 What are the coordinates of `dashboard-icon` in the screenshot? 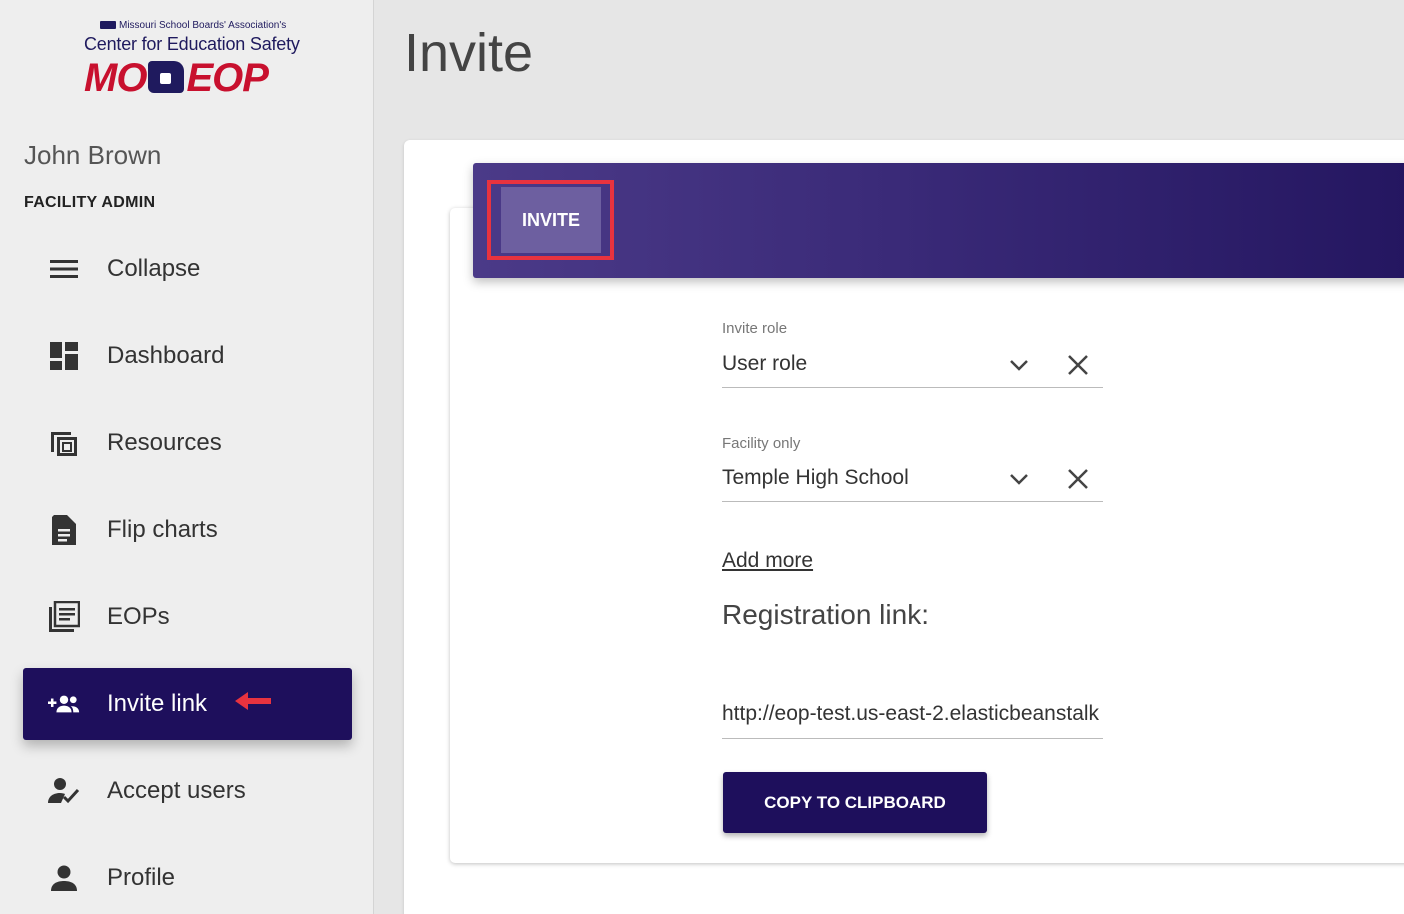 It's located at (64, 356).